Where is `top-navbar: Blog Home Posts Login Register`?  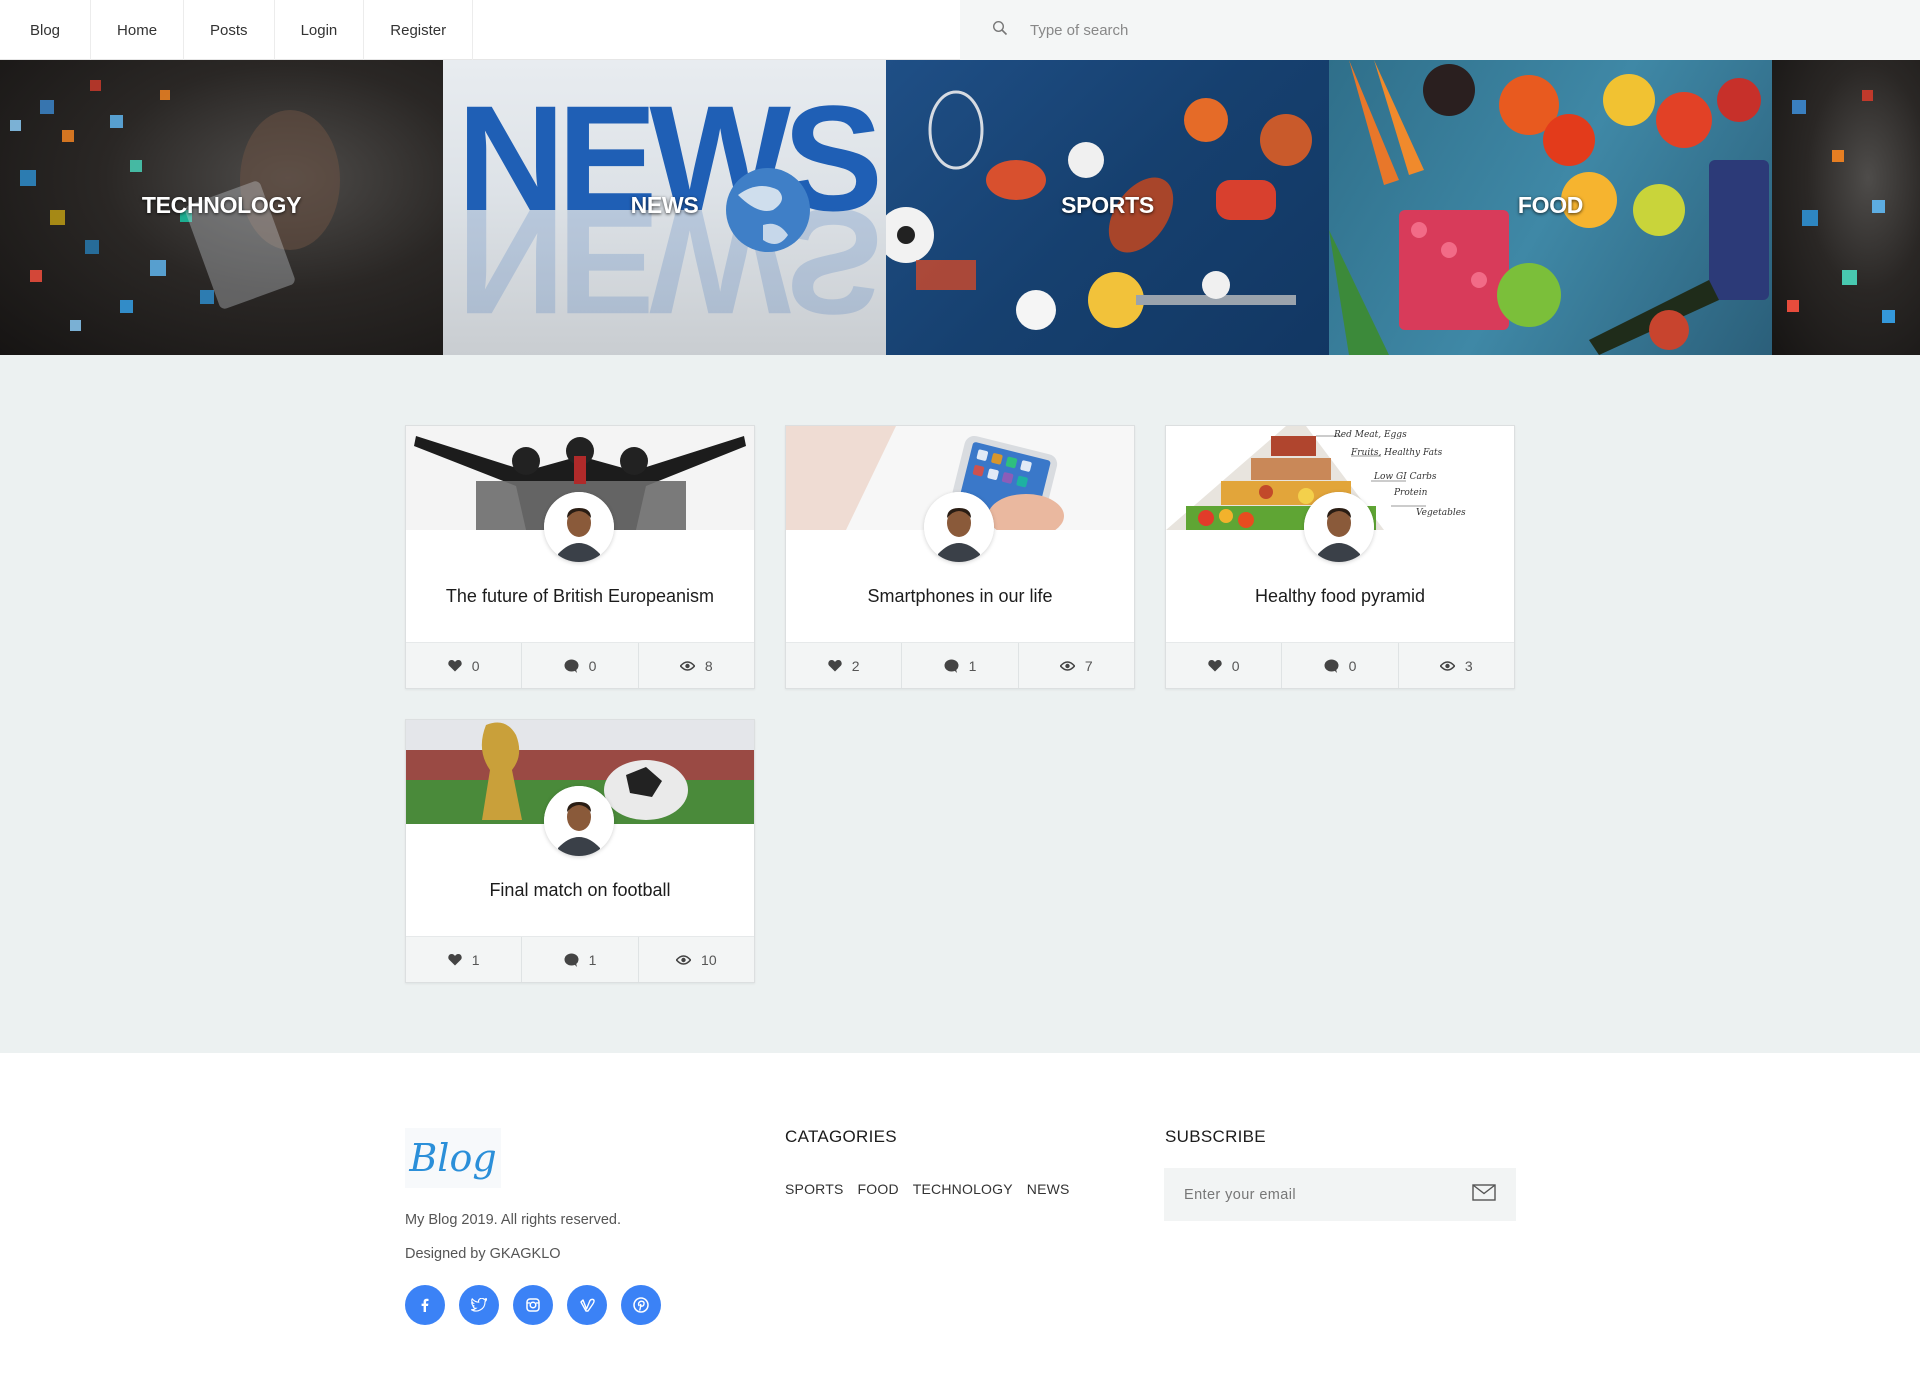 top-navbar: Blog Home Posts Login Register is located at coordinates (960, 30).